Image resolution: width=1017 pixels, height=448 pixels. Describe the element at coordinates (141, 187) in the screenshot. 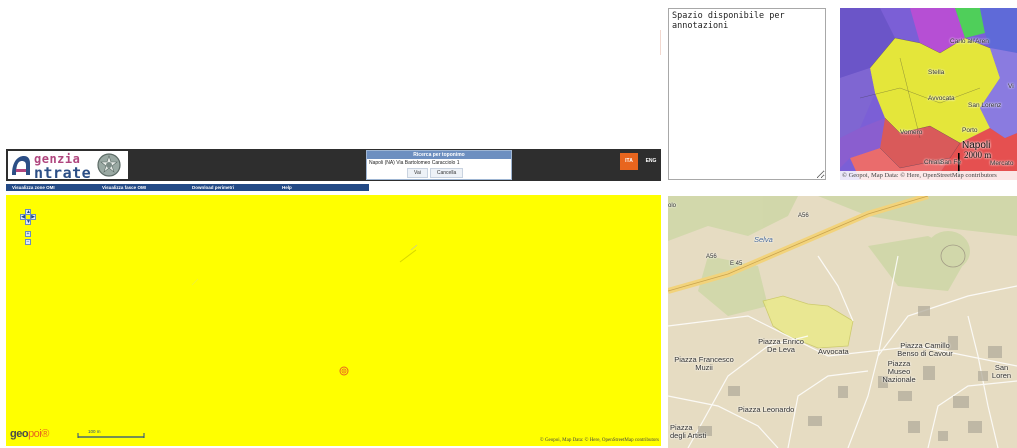

I see `menu-item-visualizza-fasce: Visualizza fasce OMI` at that location.